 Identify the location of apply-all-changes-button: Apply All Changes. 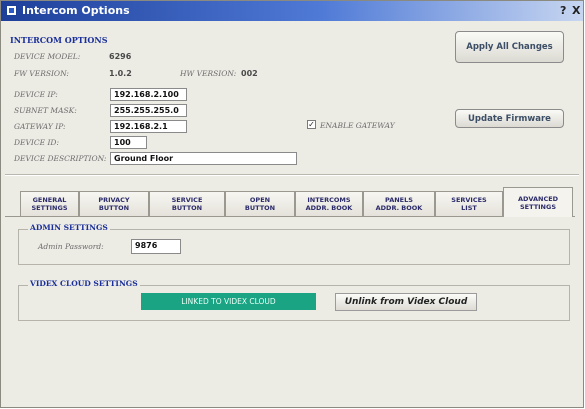
(509, 47).